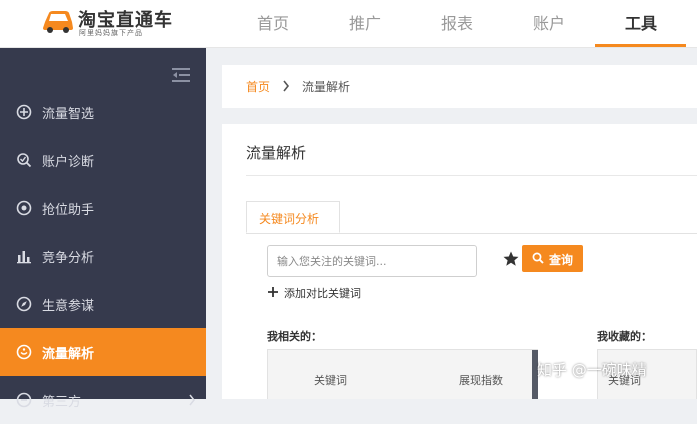 The image size is (697, 424). I want to click on target-icon, so click(24, 208).